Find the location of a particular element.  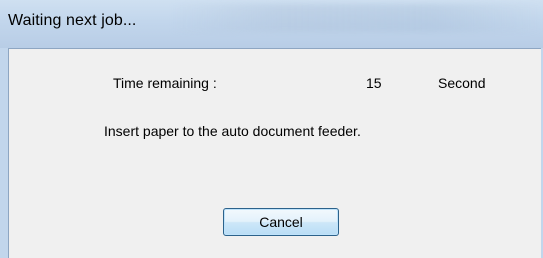

window-frame-left is located at coordinates (4, 153).